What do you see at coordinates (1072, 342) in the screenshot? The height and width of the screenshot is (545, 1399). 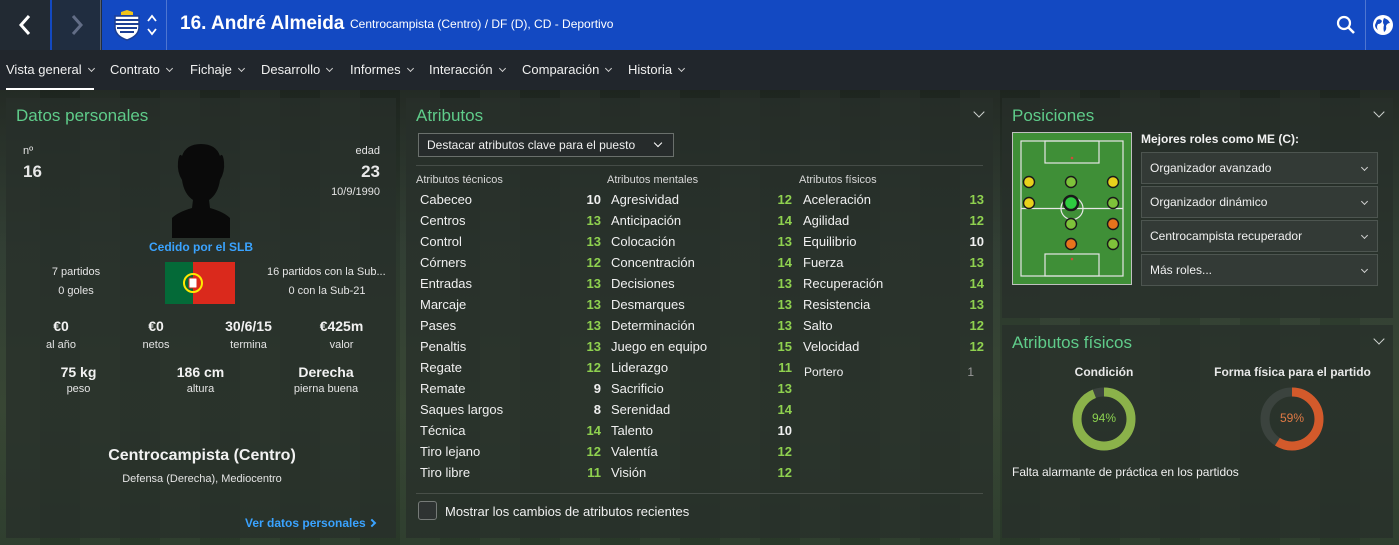 I see `panel-title: Atributos físicos` at bounding box center [1072, 342].